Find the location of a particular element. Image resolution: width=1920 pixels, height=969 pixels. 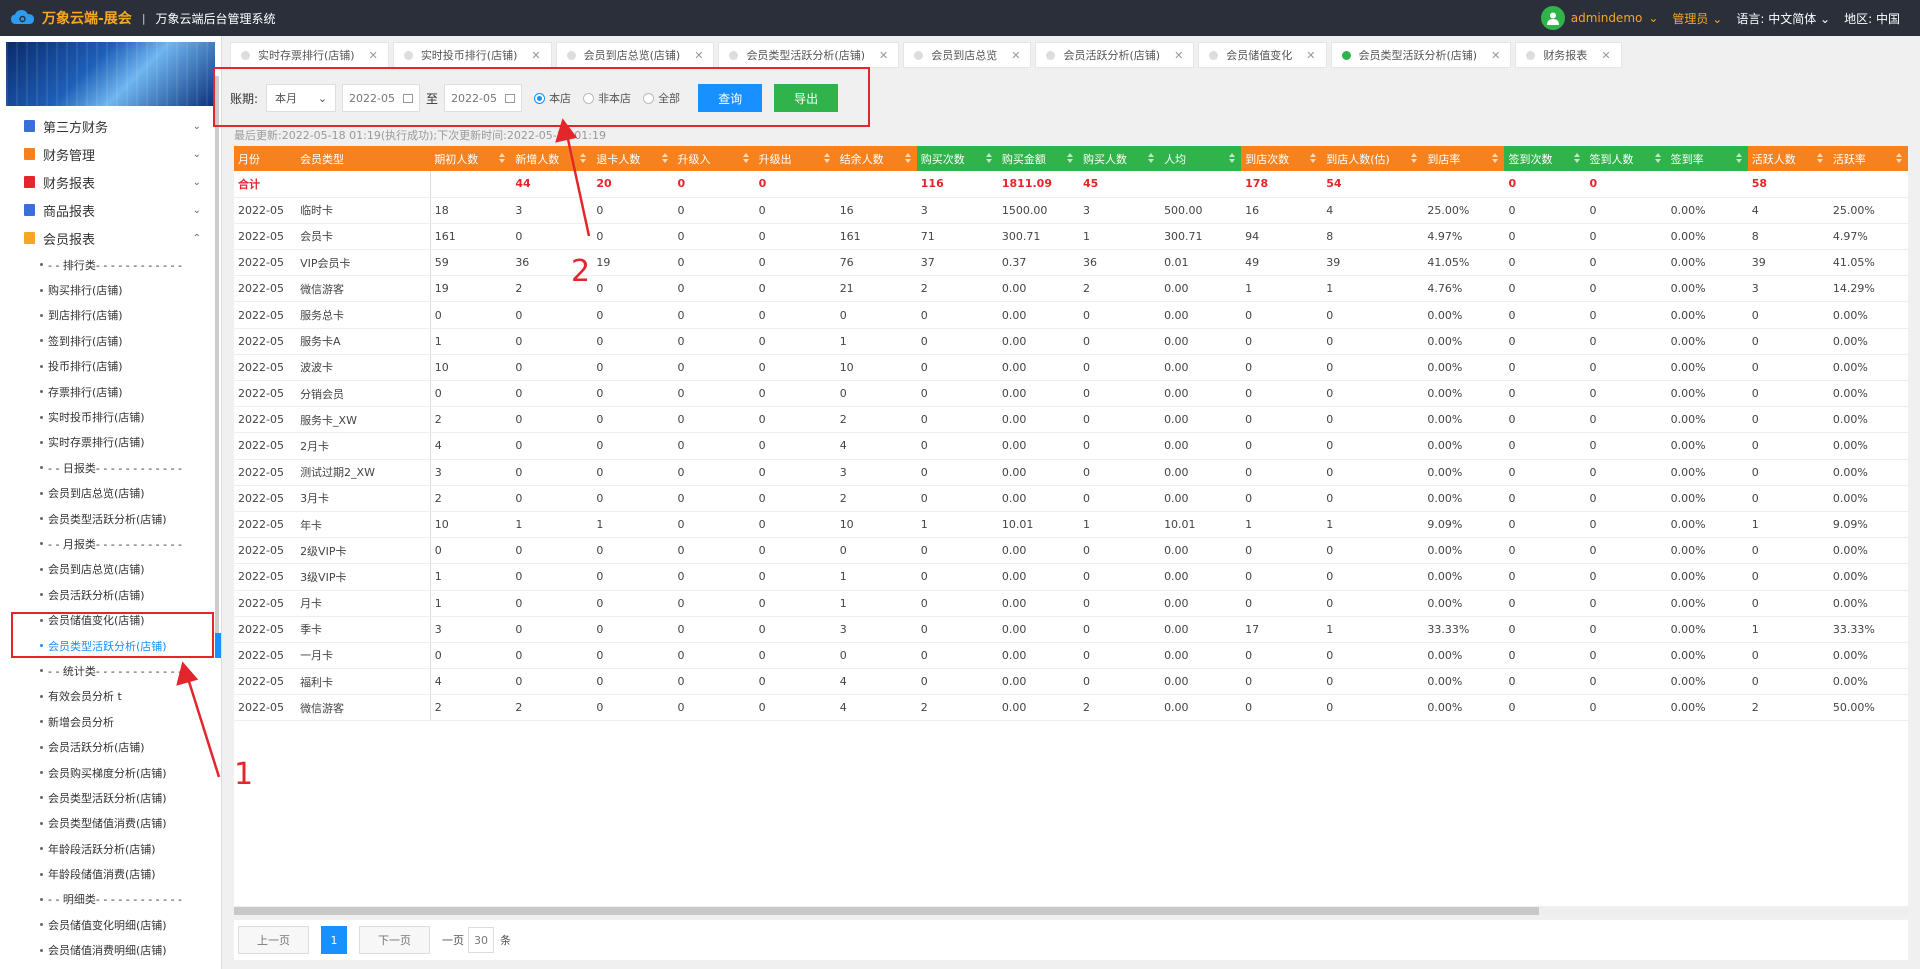

sidebar-item: 有效会员分析 t is located at coordinates (110, 696).